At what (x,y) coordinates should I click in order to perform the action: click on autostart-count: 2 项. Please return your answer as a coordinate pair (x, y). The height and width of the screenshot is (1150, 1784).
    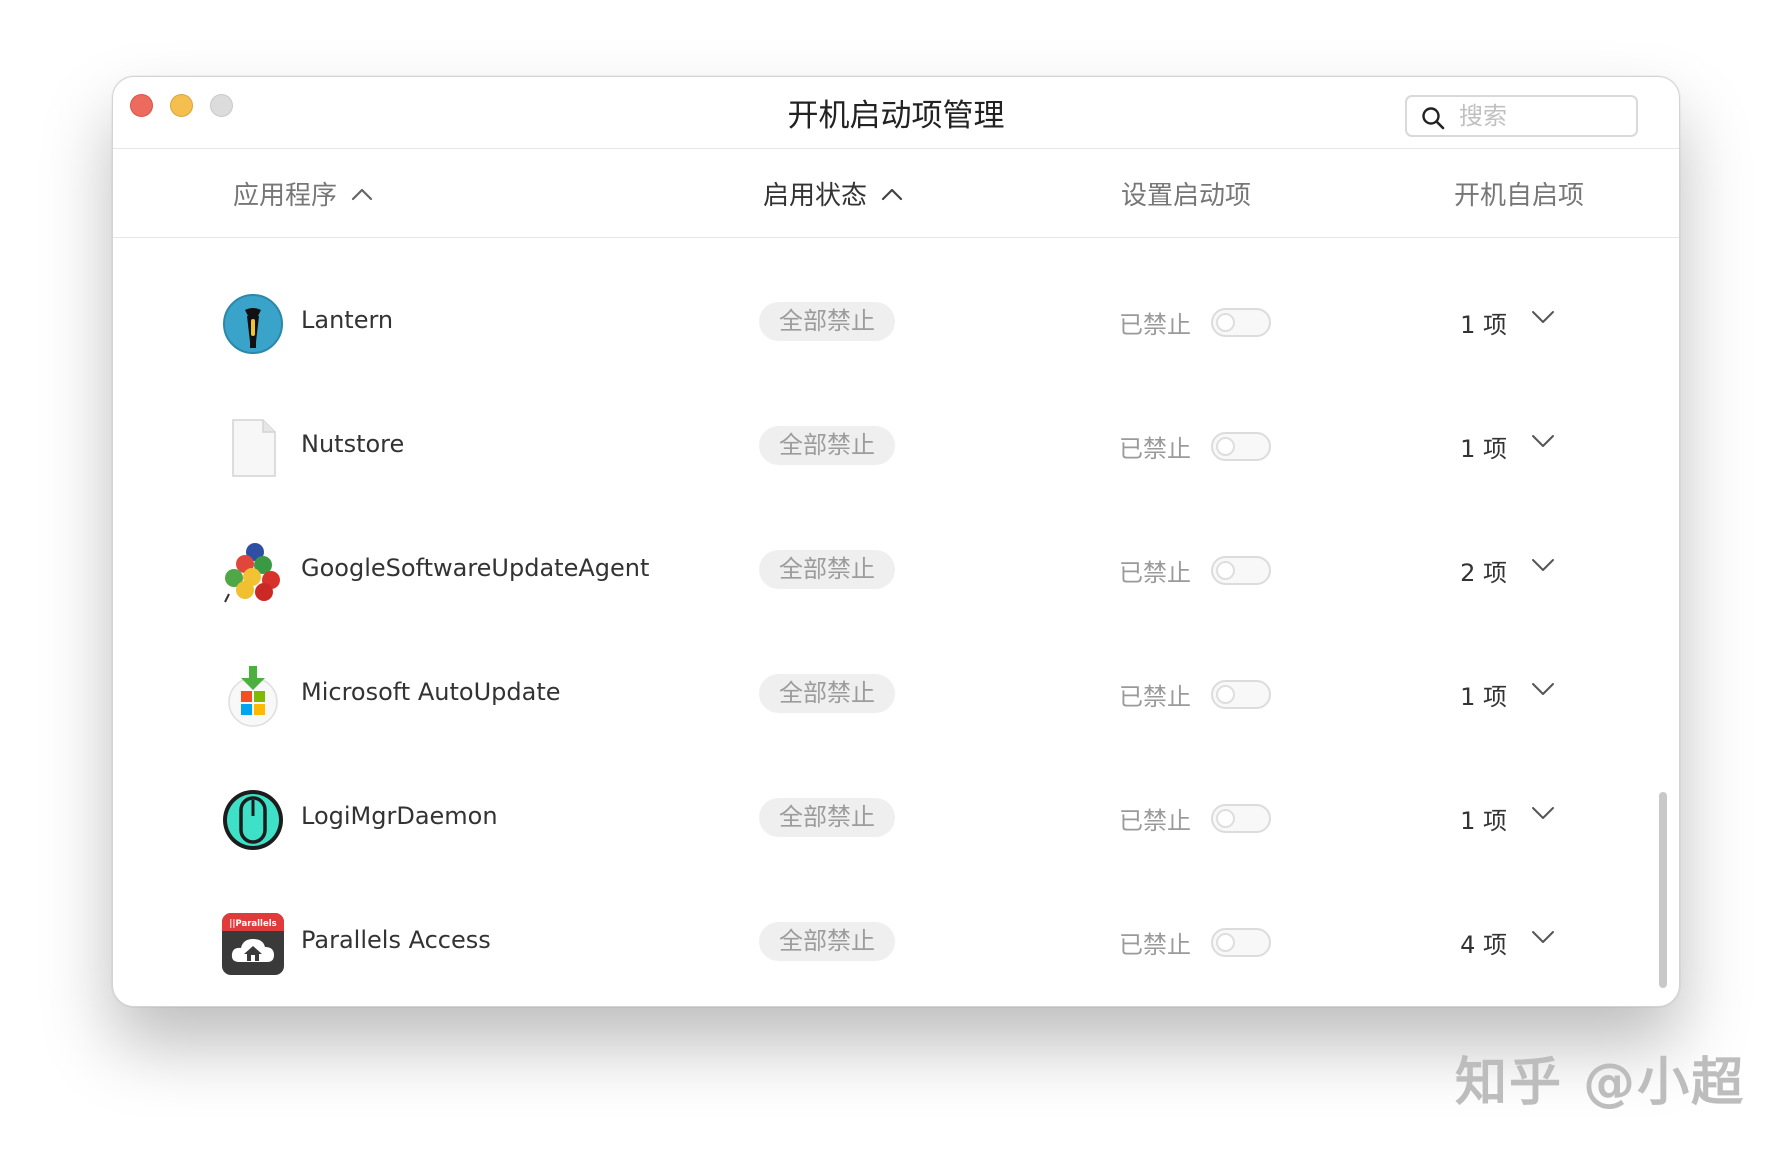
    Looking at the image, I should click on (1483, 573).